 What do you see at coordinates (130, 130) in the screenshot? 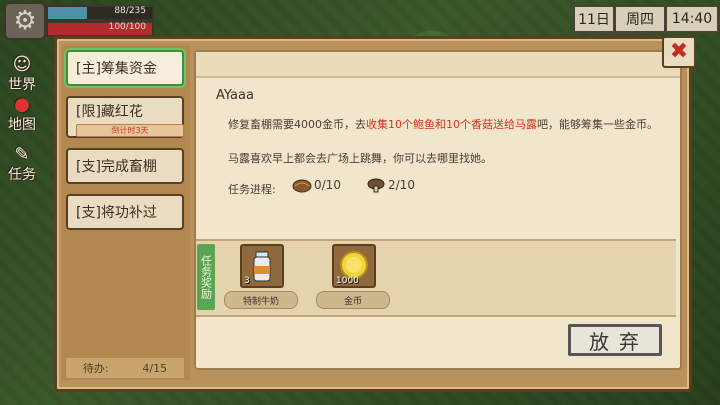
I see `countdown-badge: 倒计时3天` at bounding box center [130, 130].